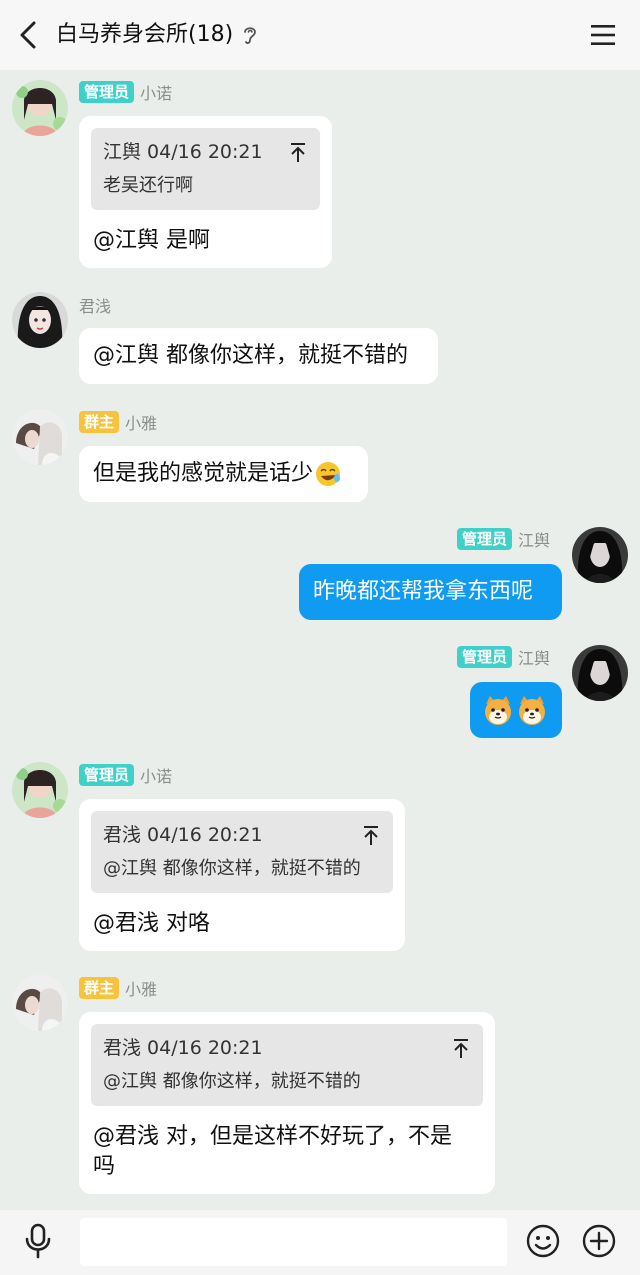 This screenshot has height=1275, width=640. Describe the element at coordinates (250, 355) in the screenshot. I see `message-text: @江舆 都像你这样，就挺不错的` at that location.